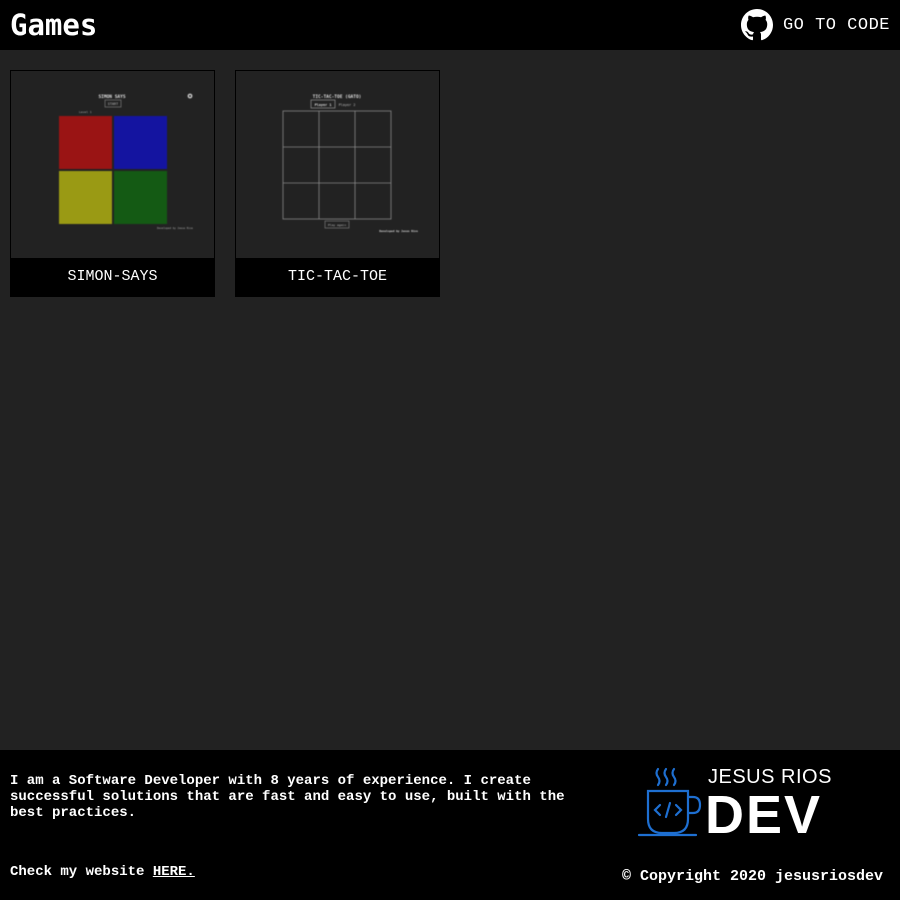 This screenshot has height=900, width=900. I want to click on copyright: © Copyright 2020 jesusriosdev, so click(752, 876).